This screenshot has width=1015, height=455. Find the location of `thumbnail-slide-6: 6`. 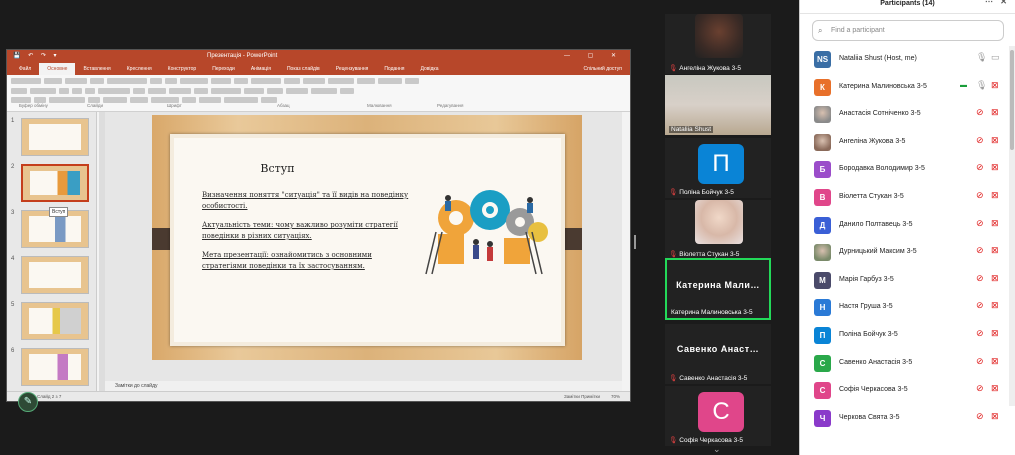

thumbnail-slide-6: 6 is located at coordinates (52, 368).